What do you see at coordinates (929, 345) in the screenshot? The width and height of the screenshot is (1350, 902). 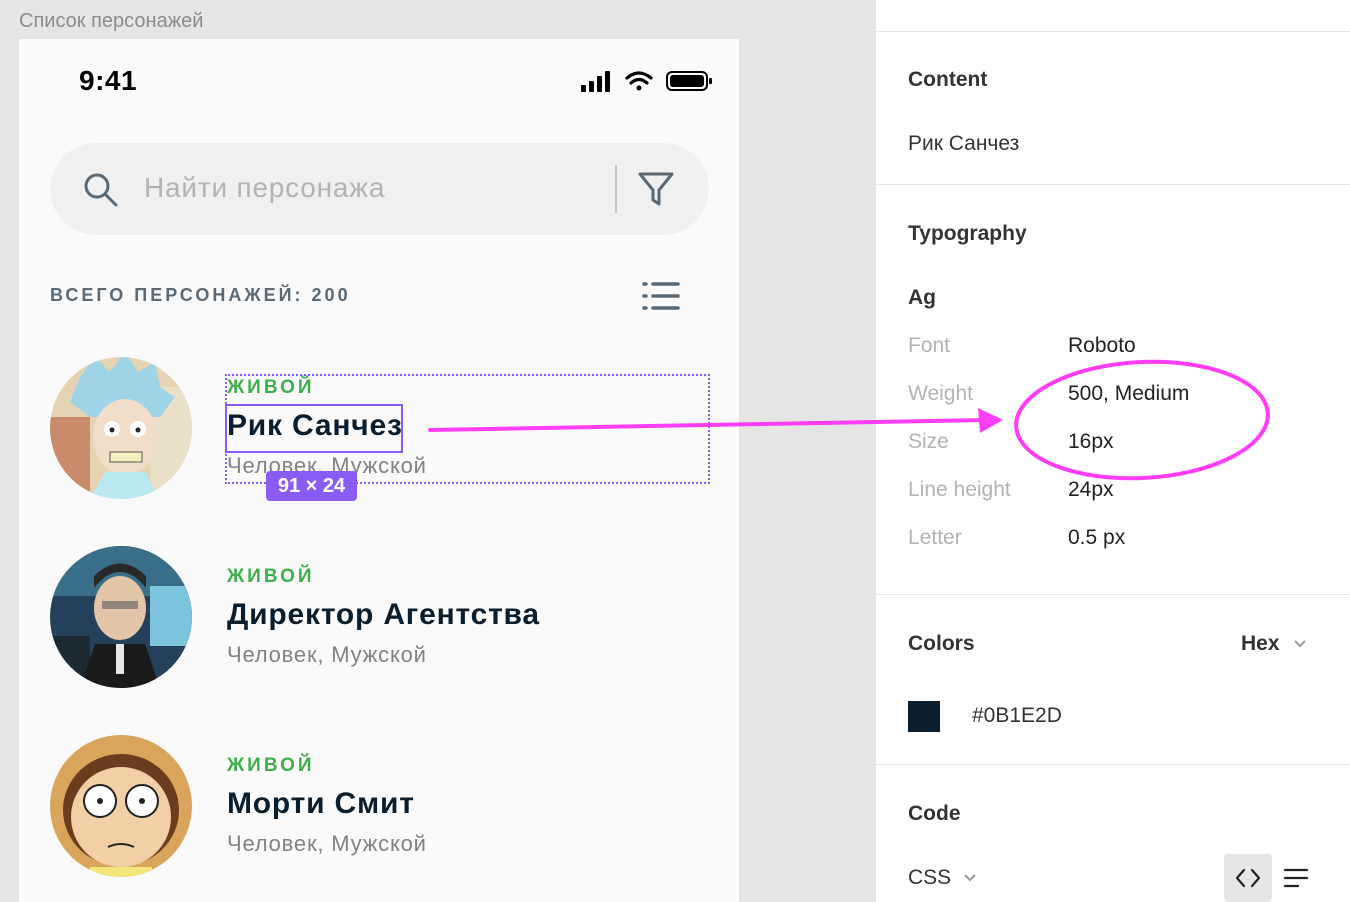 I see `font-label: Font` at bounding box center [929, 345].